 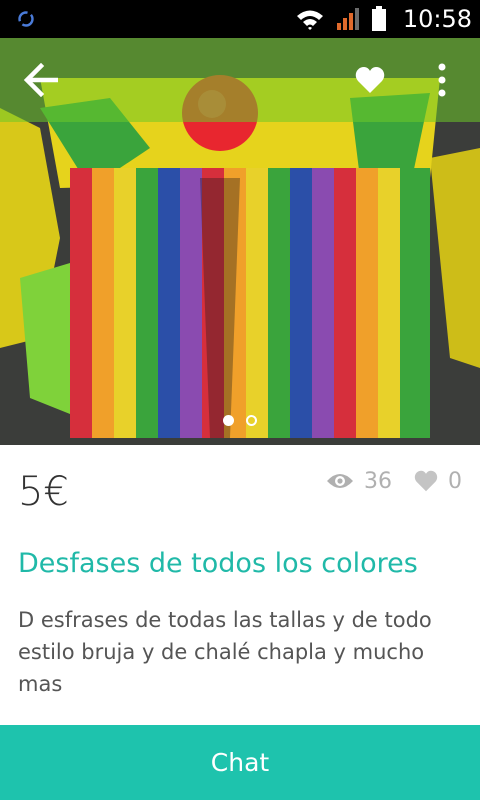 I want to click on wifi-icon, so click(x=309, y=20).